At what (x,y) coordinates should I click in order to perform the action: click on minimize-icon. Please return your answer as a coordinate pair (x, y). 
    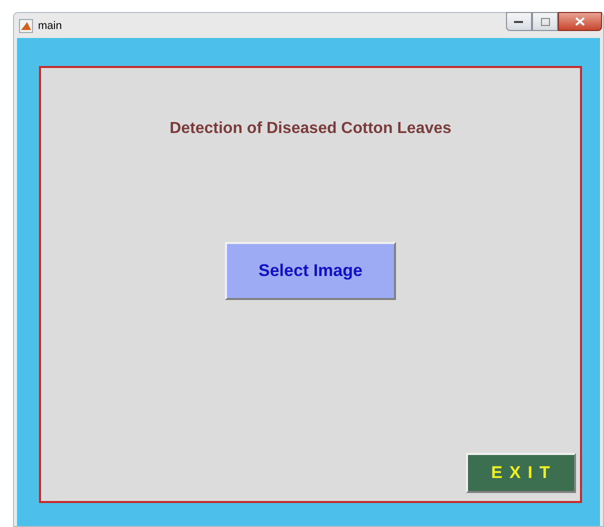
    Looking at the image, I should click on (519, 22).